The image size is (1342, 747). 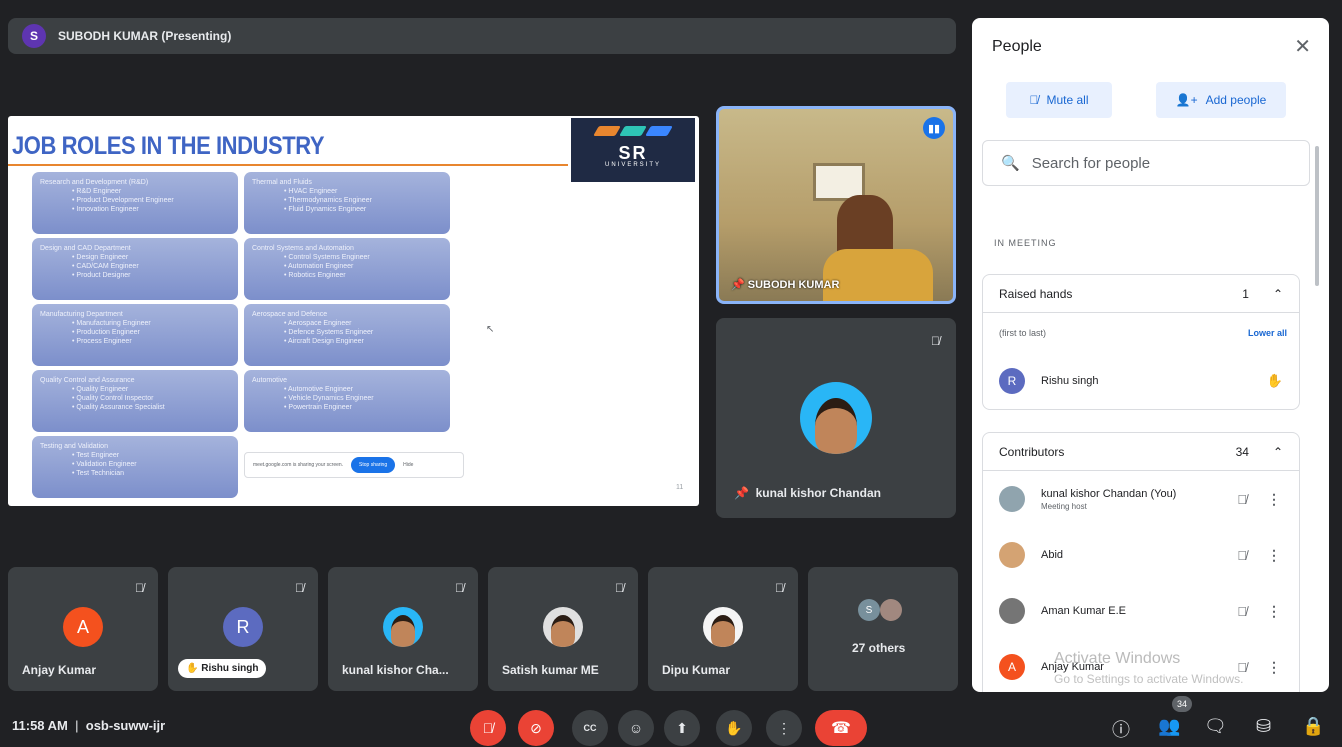 What do you see at coordinates (1277, 451) in the screenshot?
I see `chevron-up-icon: ⌃` at bounding box center [1277, 451].